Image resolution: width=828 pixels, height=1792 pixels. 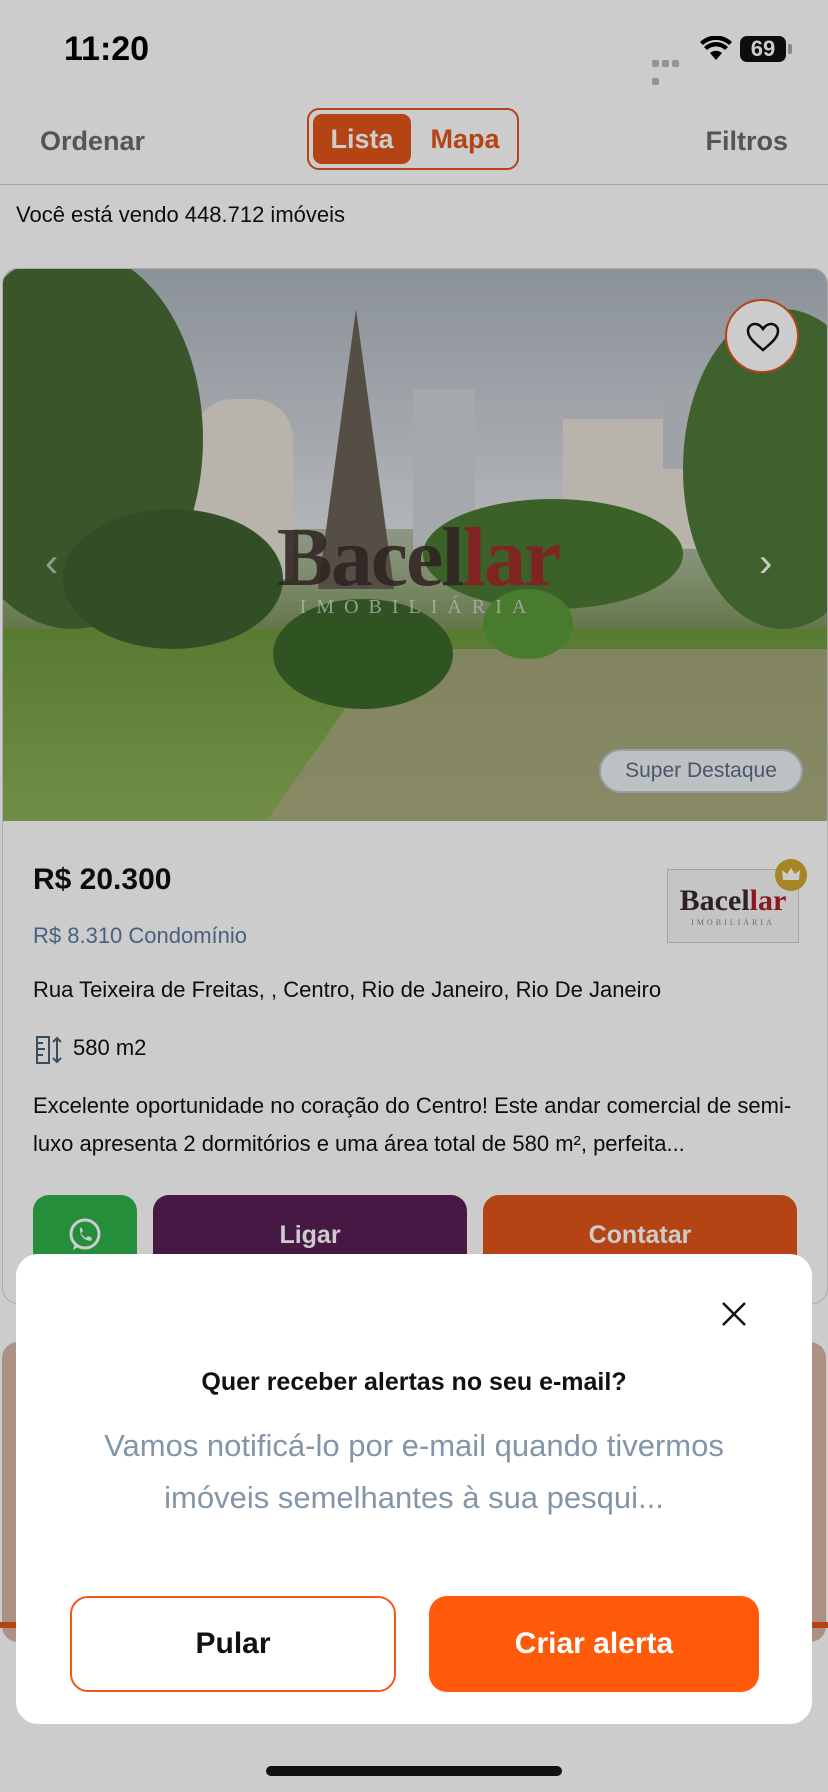 What do you see at coordinates (233, 1644) in the screenshot?
I see `skip-button: Pular` at bounding box center [233, 1644].